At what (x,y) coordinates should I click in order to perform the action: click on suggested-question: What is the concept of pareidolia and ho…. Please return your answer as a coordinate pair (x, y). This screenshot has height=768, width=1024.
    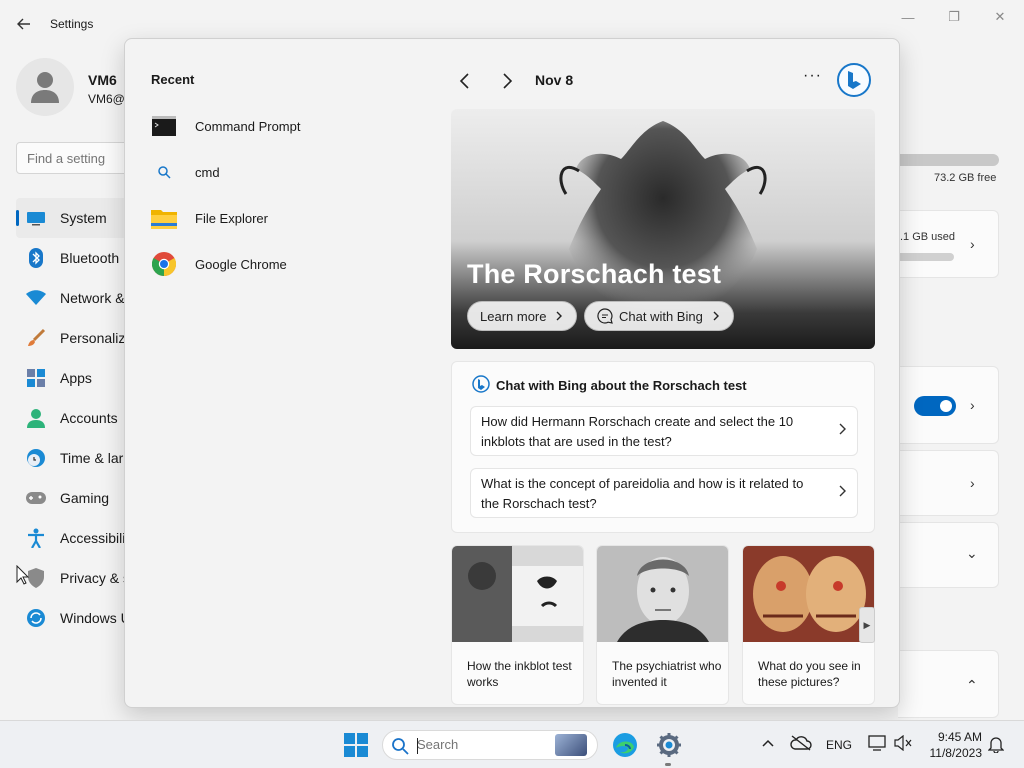
    Looking at the image, I should click on (664, 493).